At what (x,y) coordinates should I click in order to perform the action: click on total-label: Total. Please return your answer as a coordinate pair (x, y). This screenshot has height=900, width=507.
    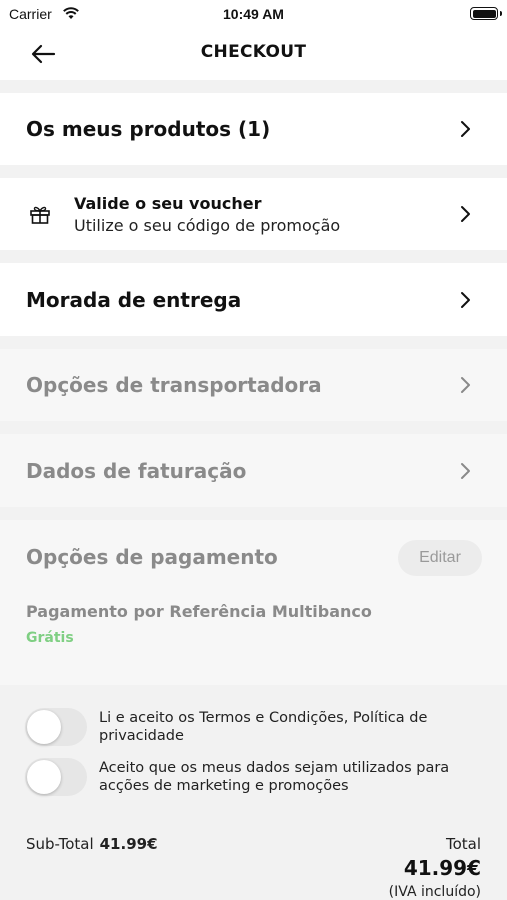
    Looking at the image, I should click on (463, 844).